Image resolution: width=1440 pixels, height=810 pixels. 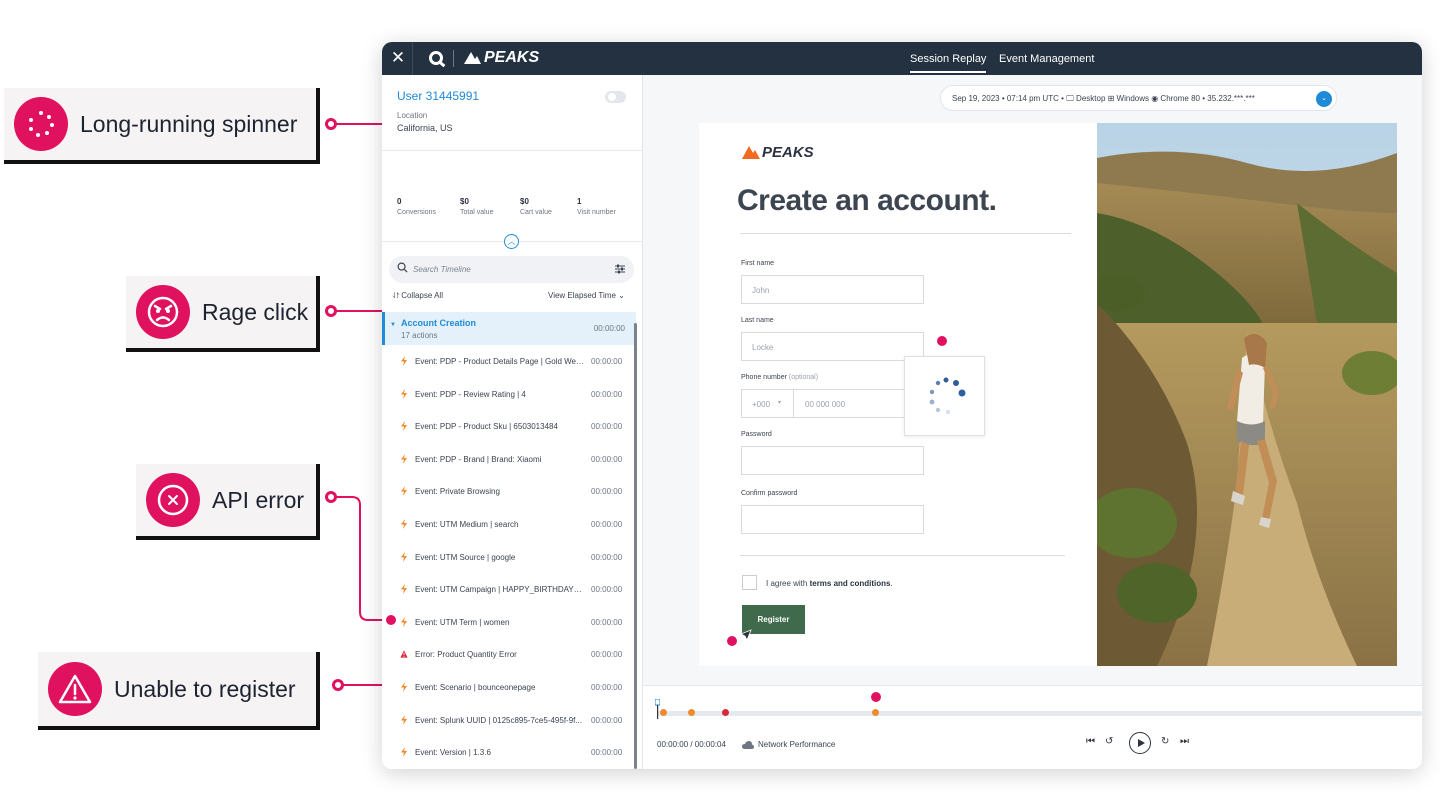 I want to click on event-label: Event: Version | 1.3.6, so click(x=453, y=753).